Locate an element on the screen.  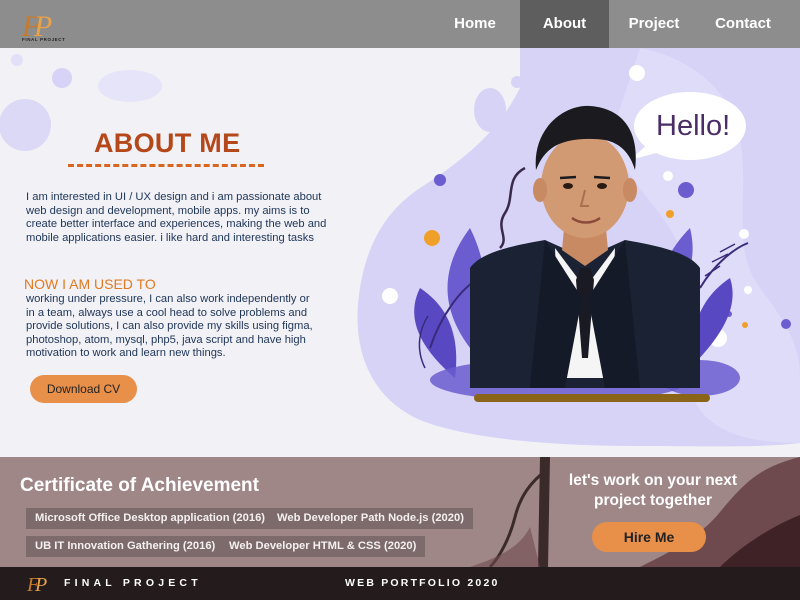
footer-brand: FINAL PROJECT is located at coordinates (133, 583).